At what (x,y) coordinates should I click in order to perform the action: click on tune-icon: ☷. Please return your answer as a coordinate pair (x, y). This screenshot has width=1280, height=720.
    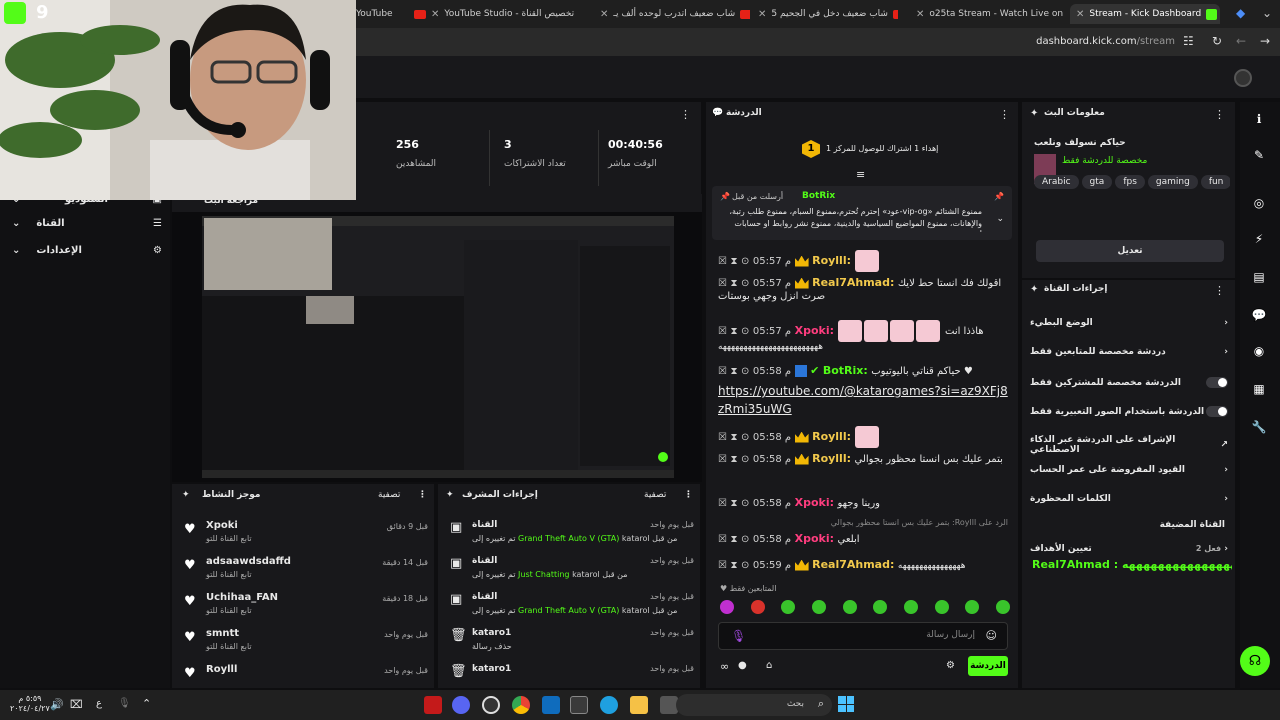
    Looking at the image, I should click on (1188, 41).